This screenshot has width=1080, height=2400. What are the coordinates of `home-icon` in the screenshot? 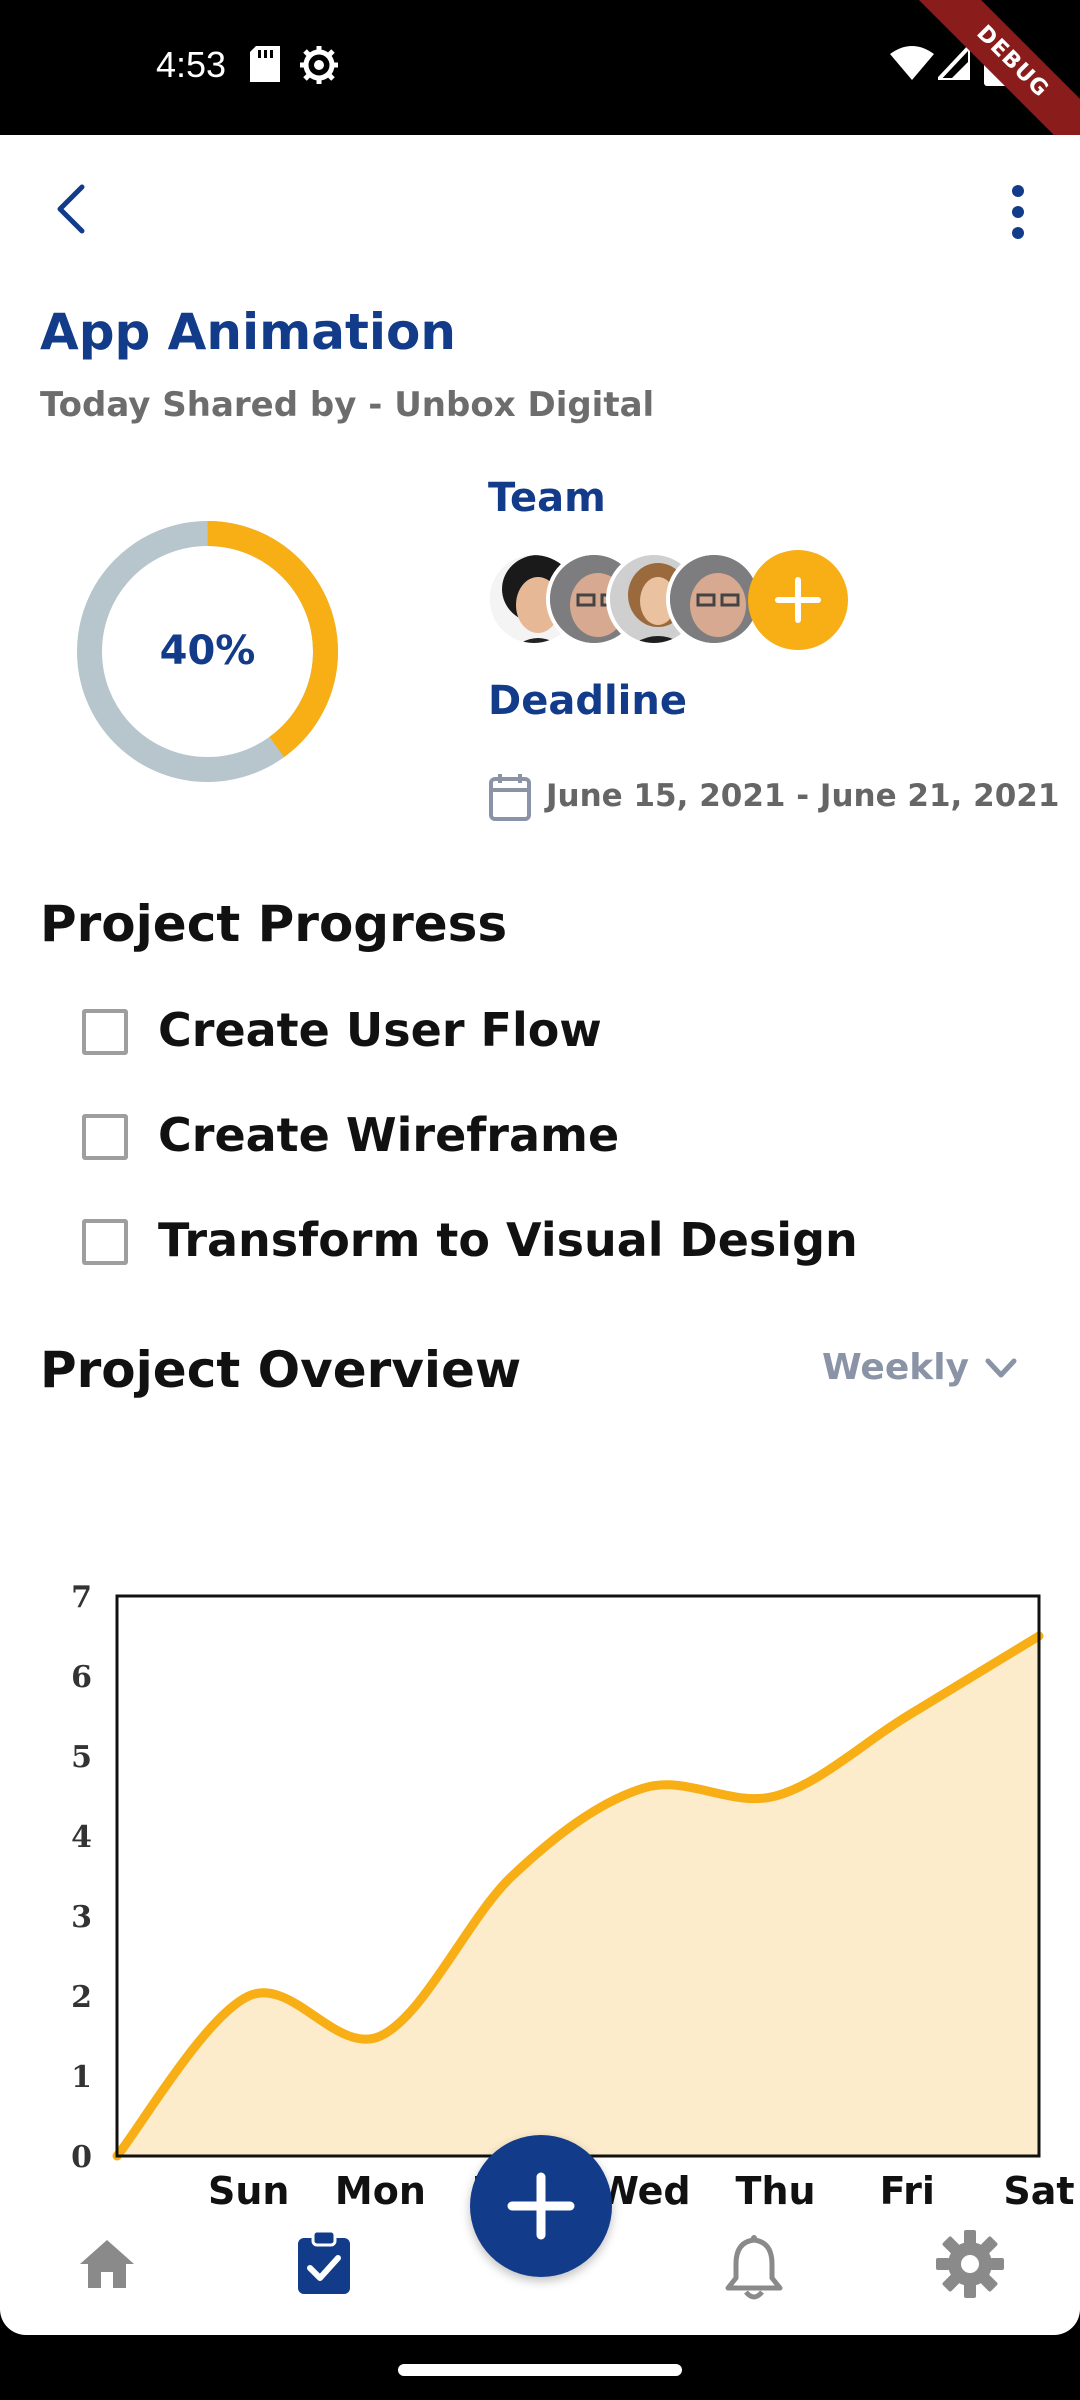 It's located at (107, 2266).